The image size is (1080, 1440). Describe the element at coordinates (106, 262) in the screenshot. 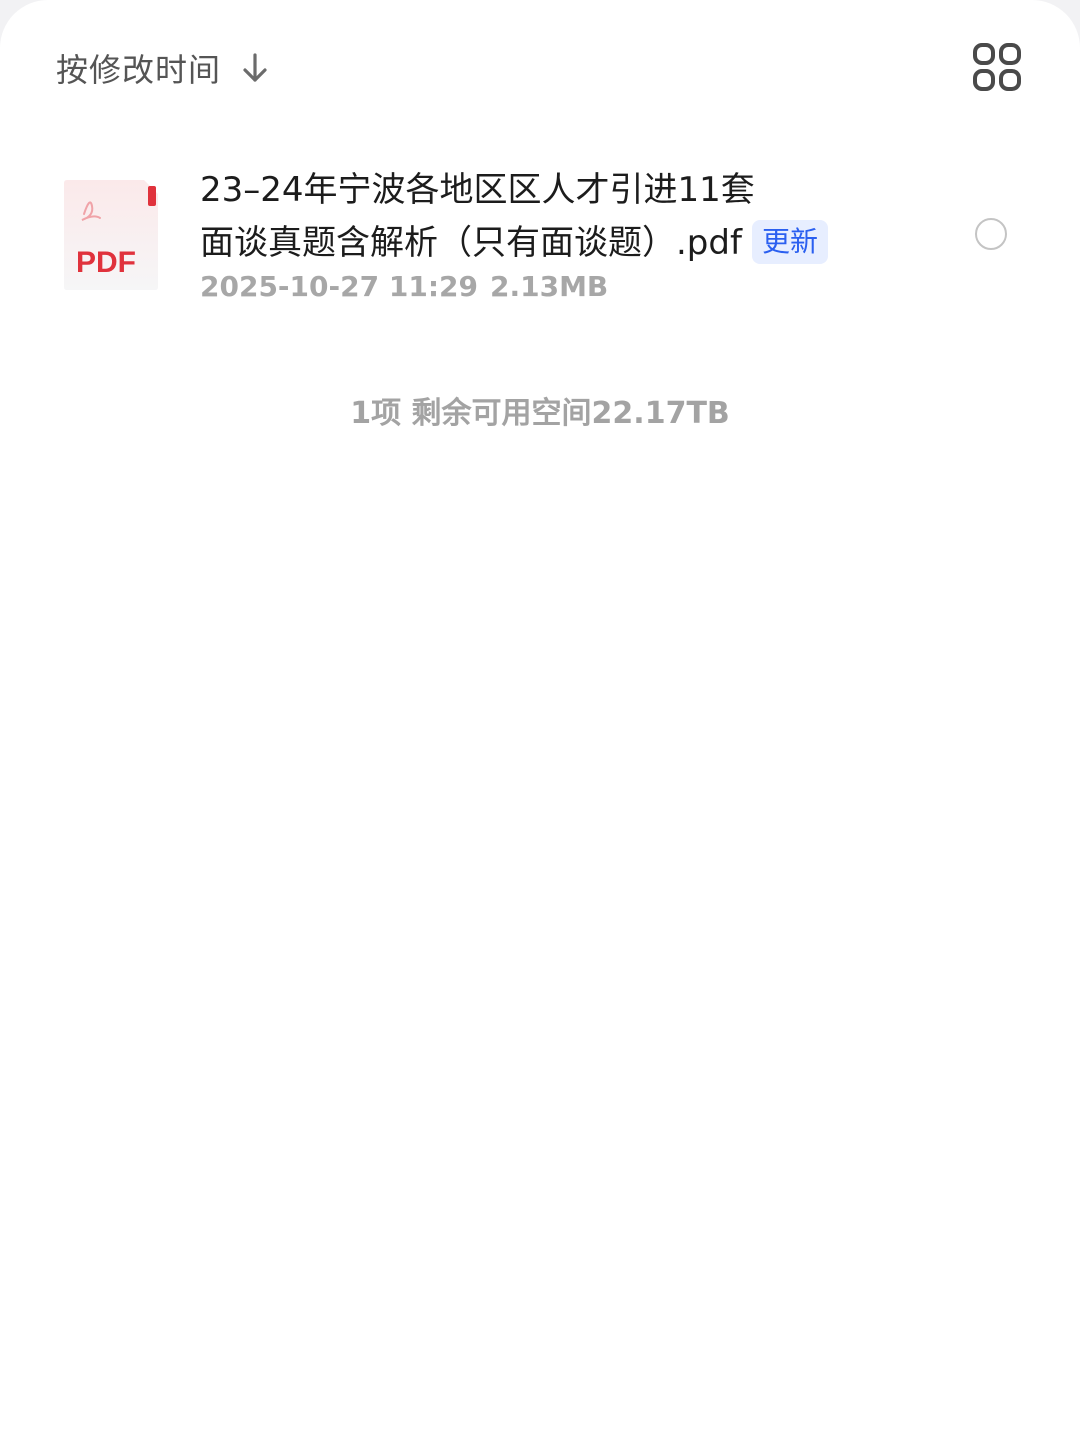

I see `pdf-thumb-label: PDF` at that location.